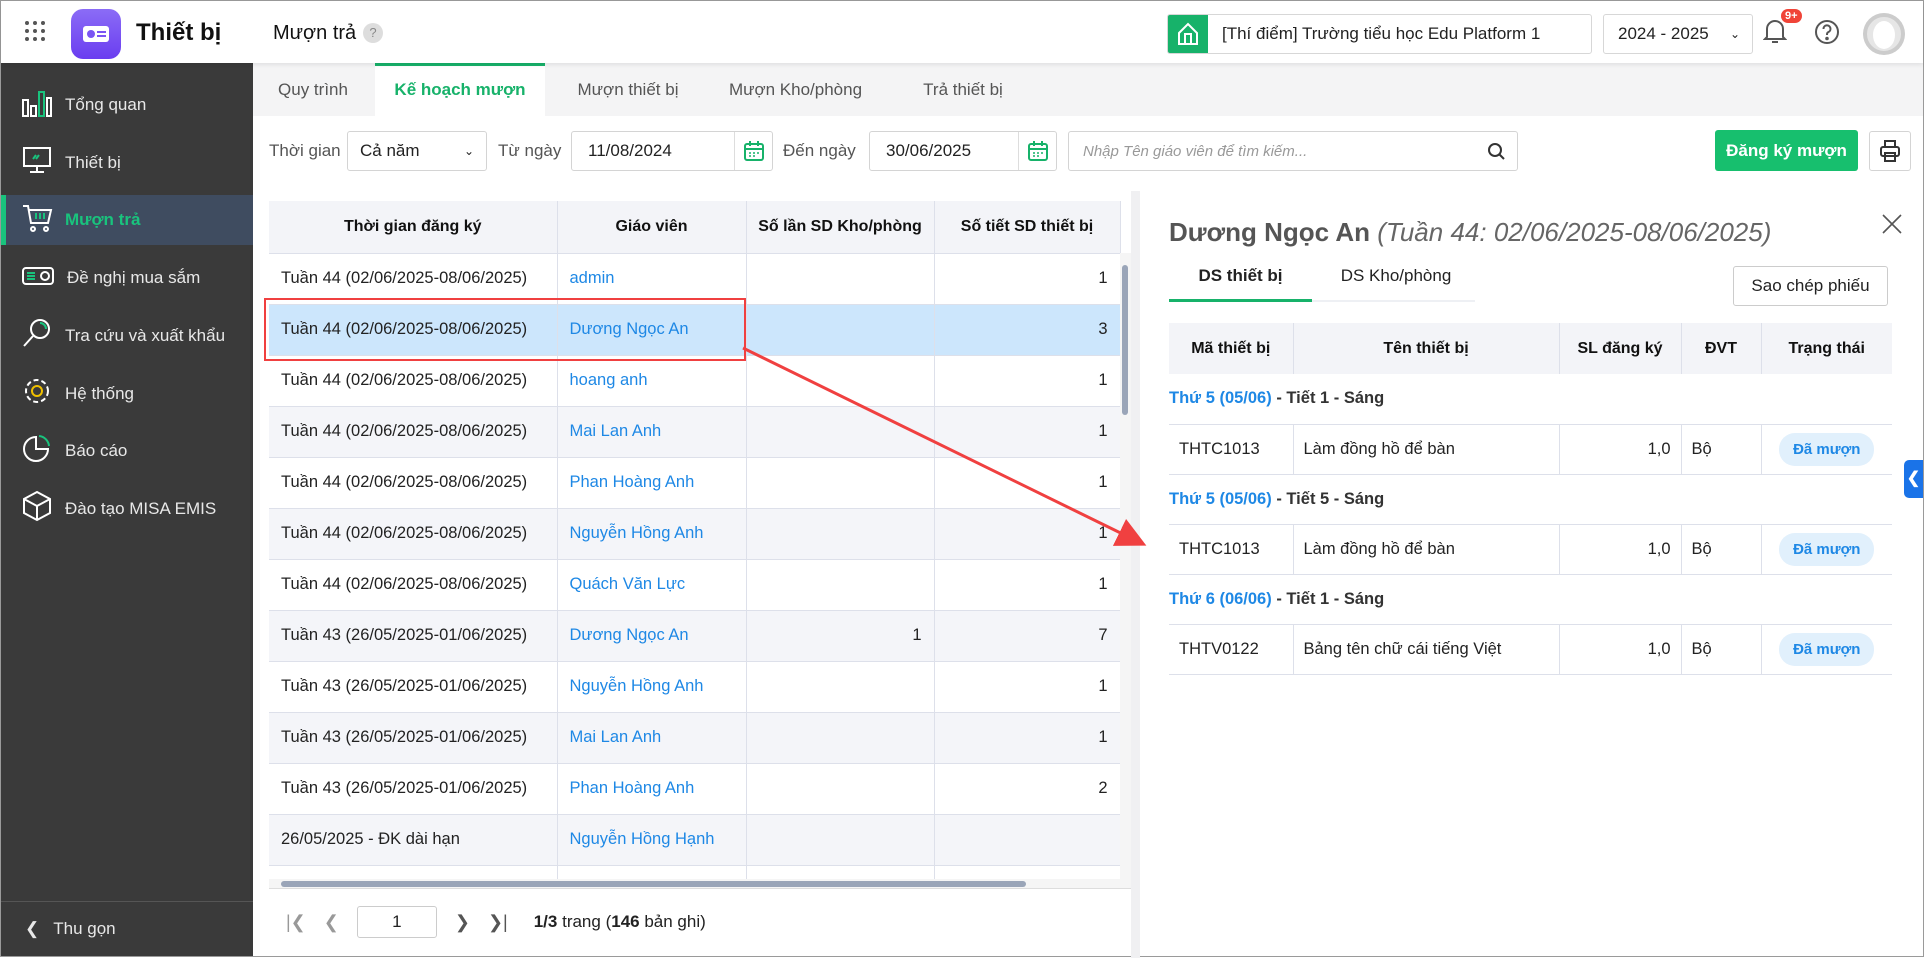 This screenshot has width=1924, height=958. I want to click on sidebar-item-3: Đề nghị mua sắm, so click(127, 278).